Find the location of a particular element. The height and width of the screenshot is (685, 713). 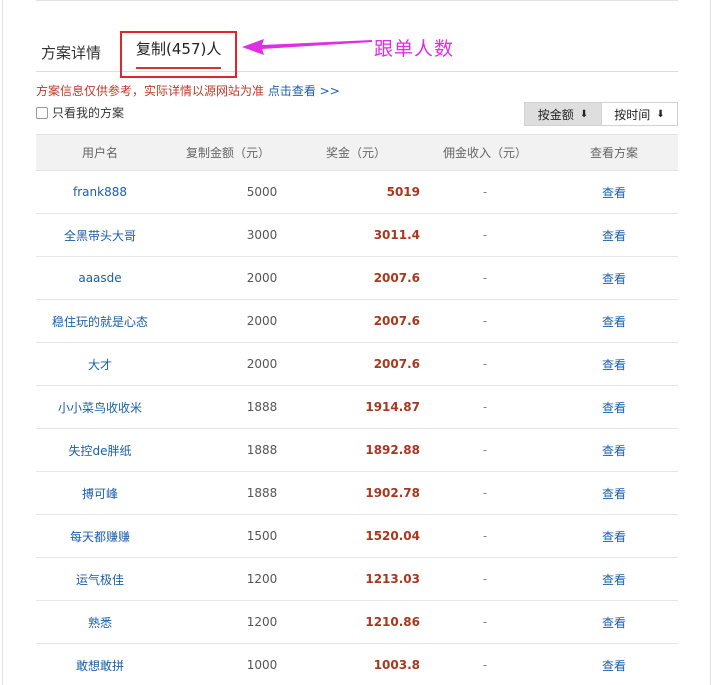

prize-amount: 1902.78 is located at coordinates (356, 493).